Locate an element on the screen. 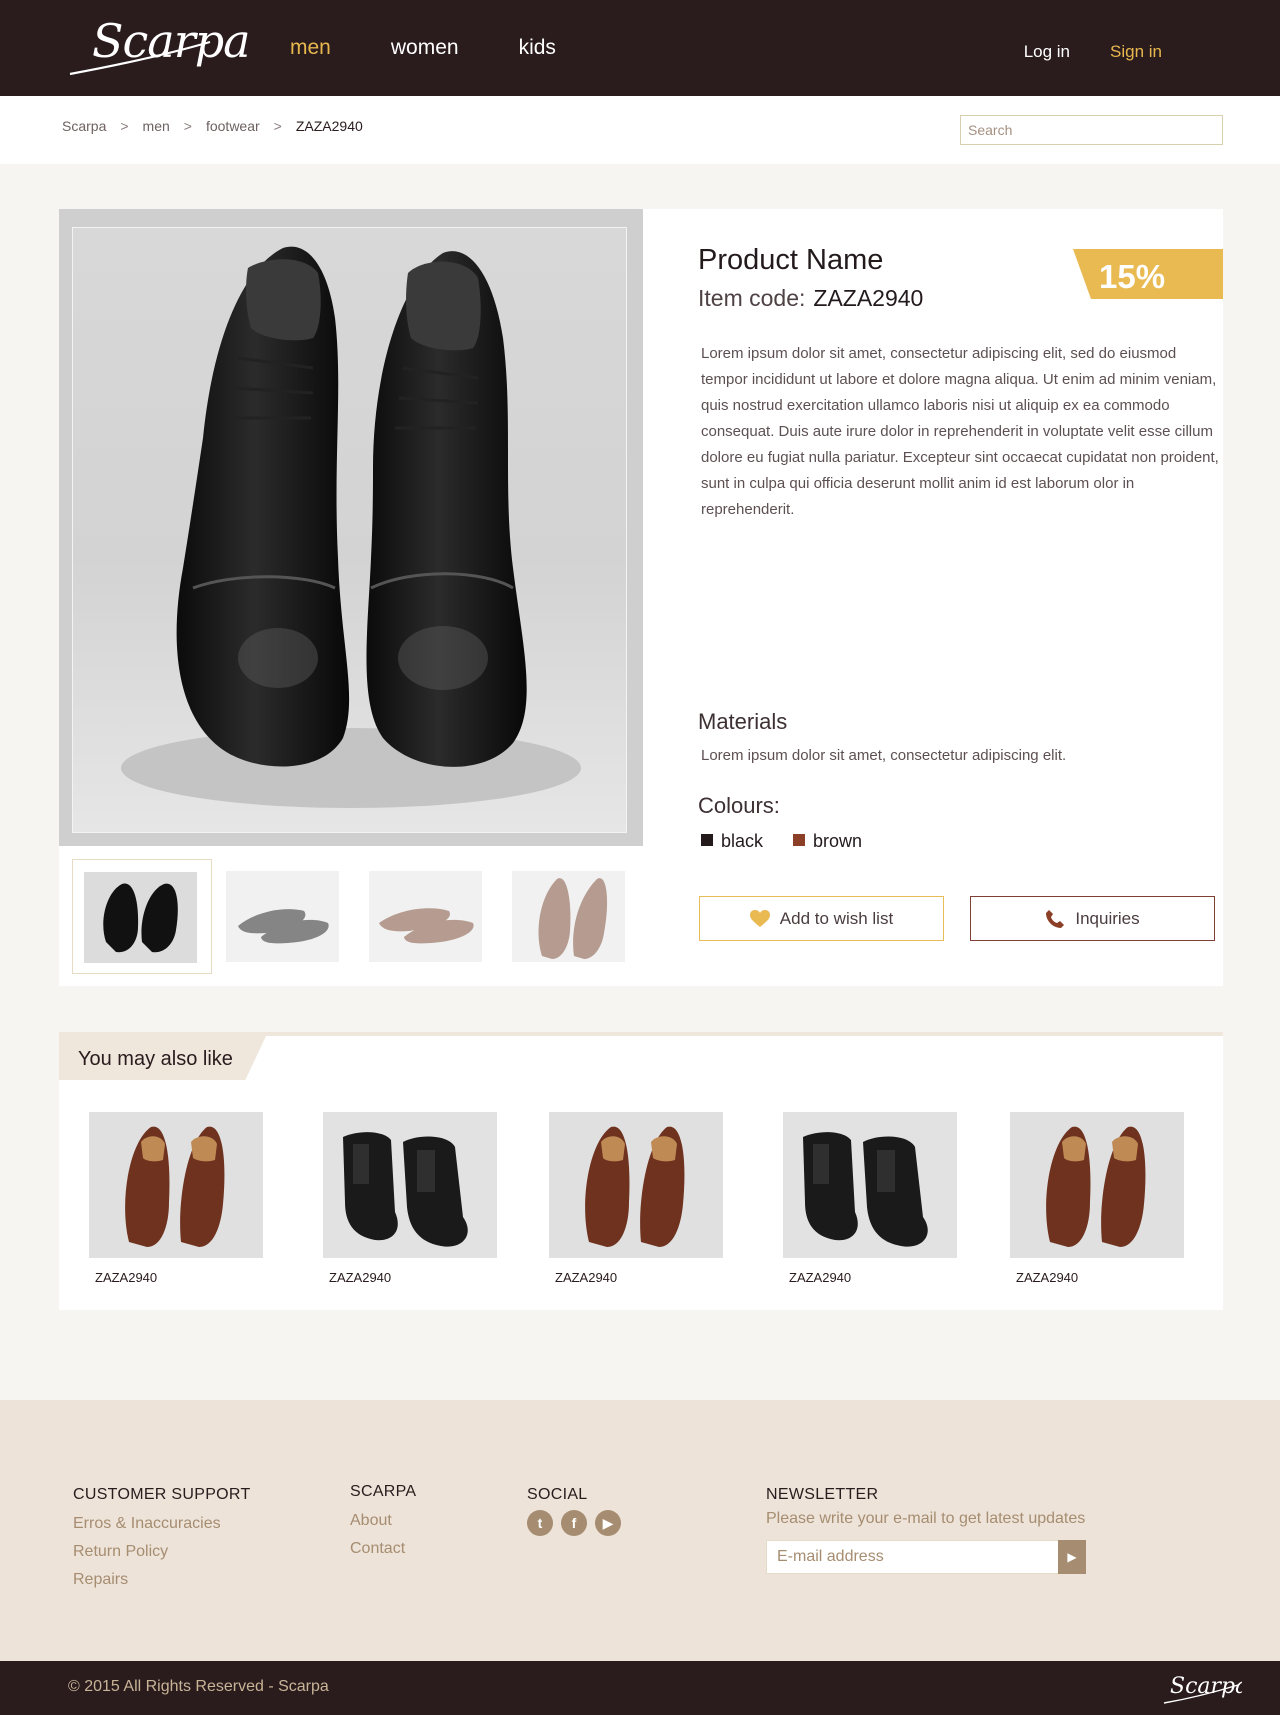  newsletter-email-input is located at coordinates (926, 1557).